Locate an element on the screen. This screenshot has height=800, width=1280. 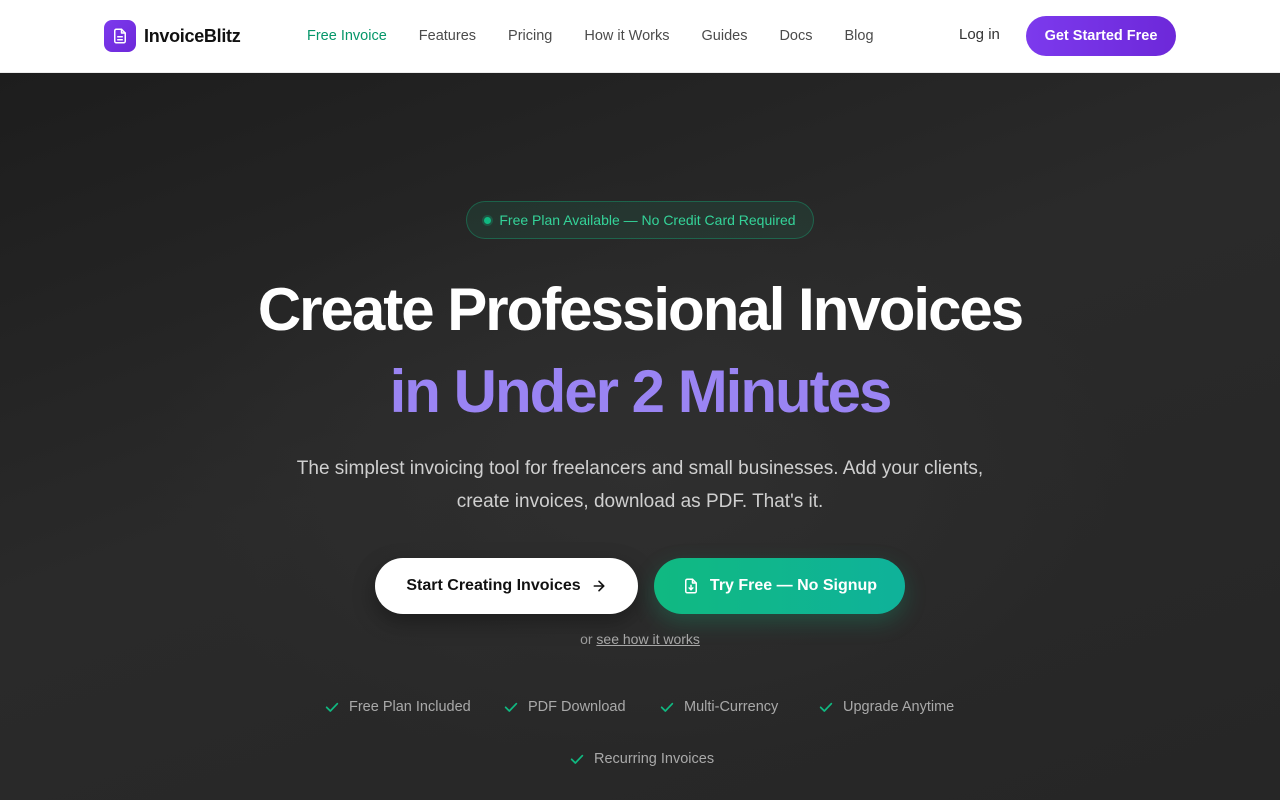
or-text: or is located at coordinates (586, 639).